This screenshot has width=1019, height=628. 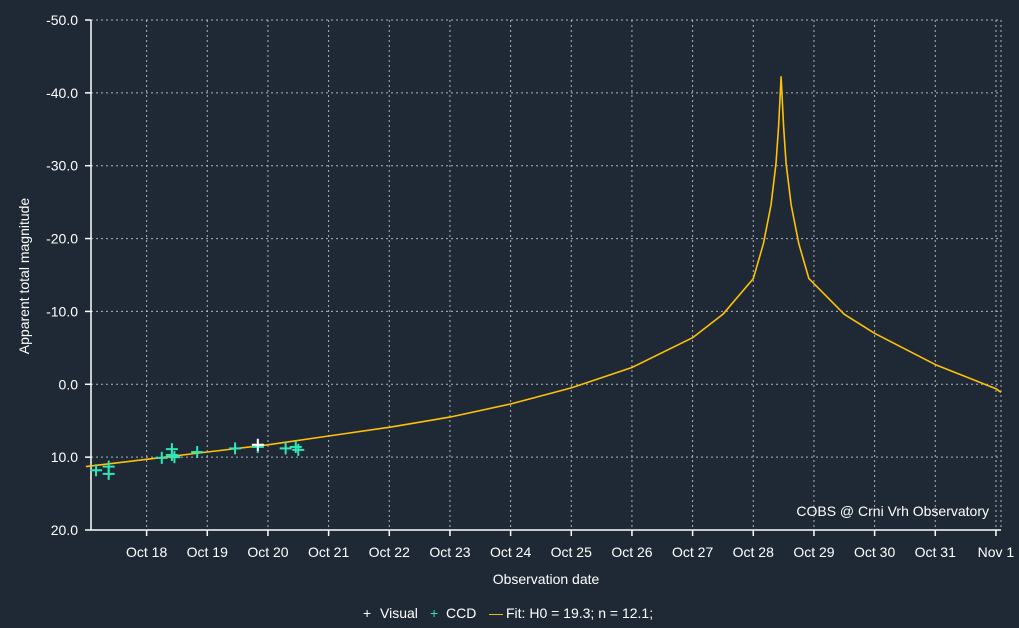 I want to click on x-tick-label: Oct 21, so click(x=328, y=552).